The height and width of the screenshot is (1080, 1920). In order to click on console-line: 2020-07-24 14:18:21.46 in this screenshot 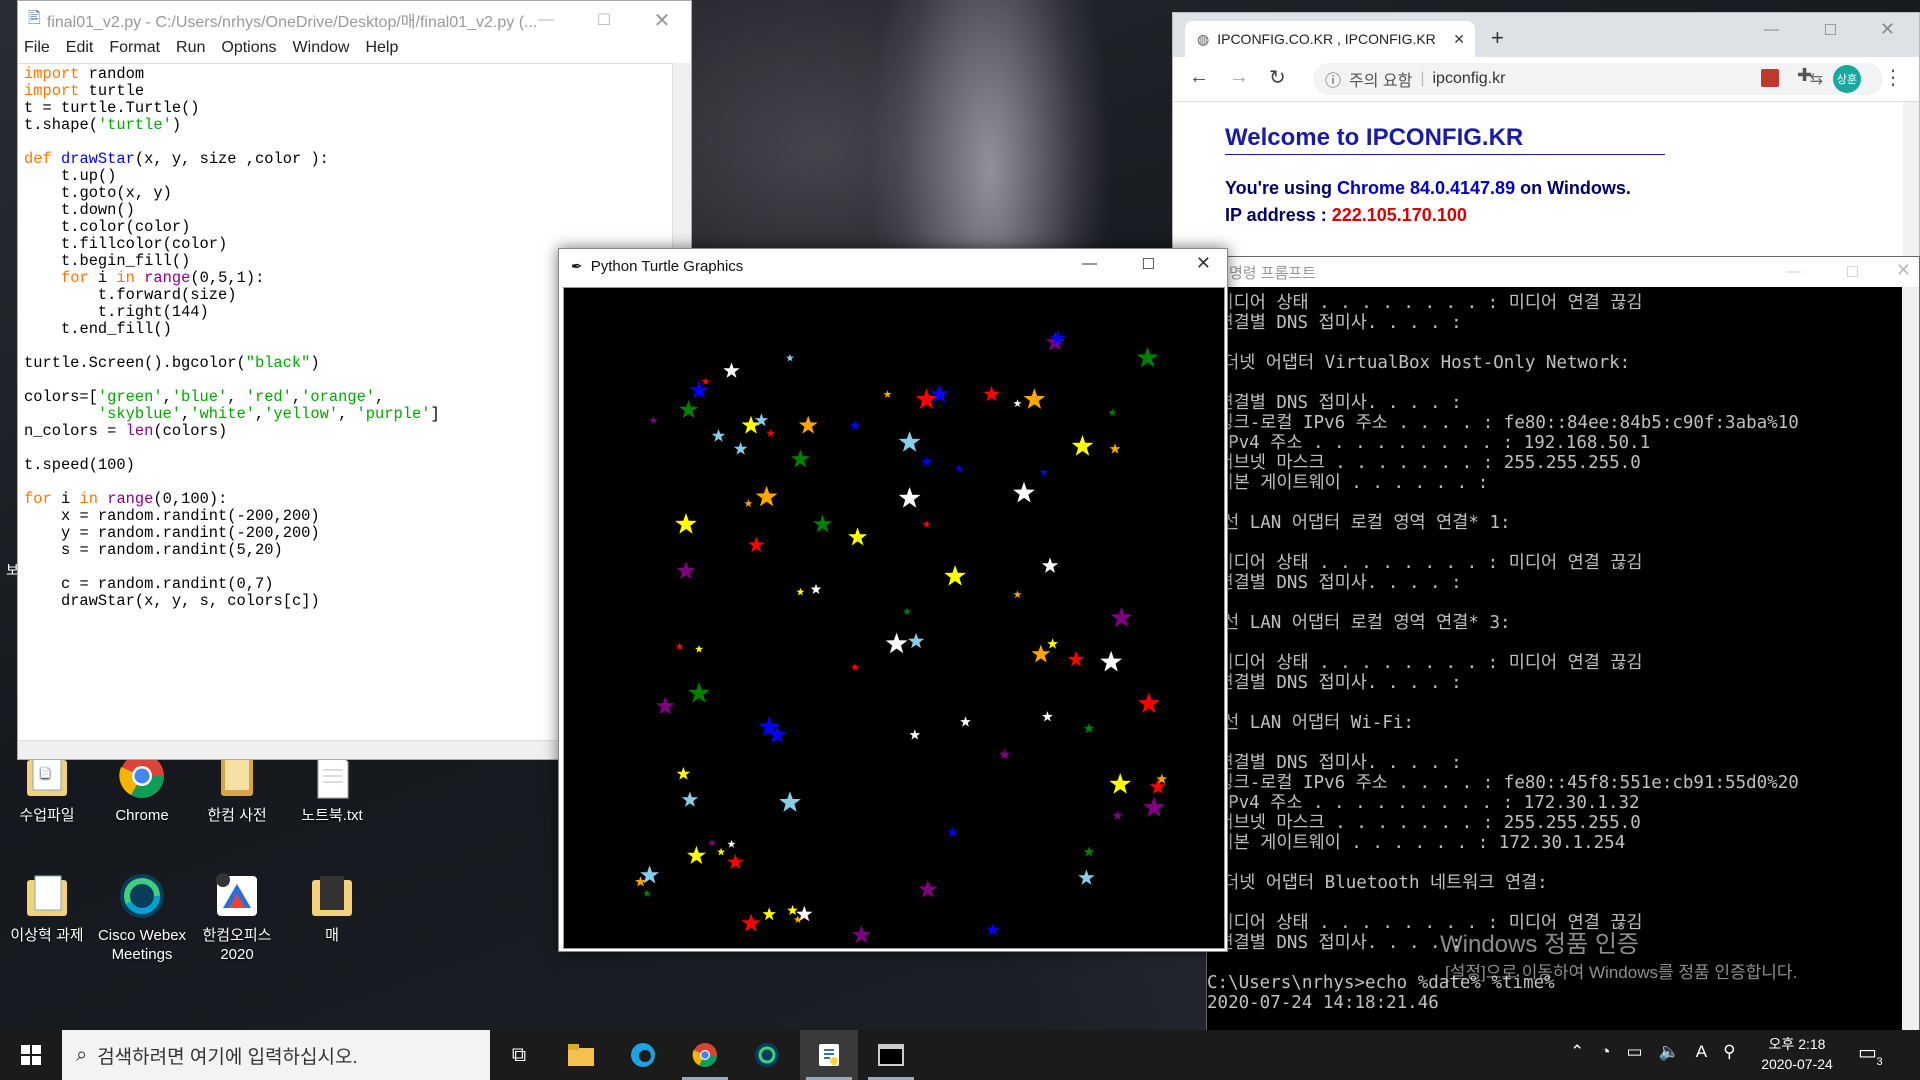, I will do `click(1323, 1003)`.